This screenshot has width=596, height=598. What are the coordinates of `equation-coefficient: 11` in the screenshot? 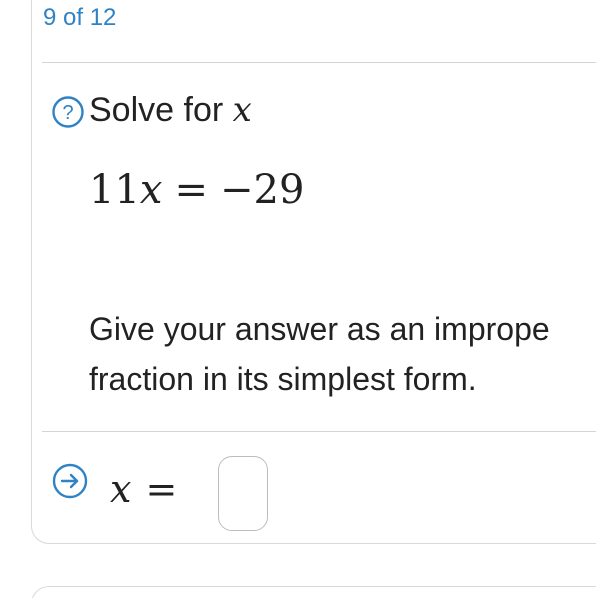 It's located at (114, 190).